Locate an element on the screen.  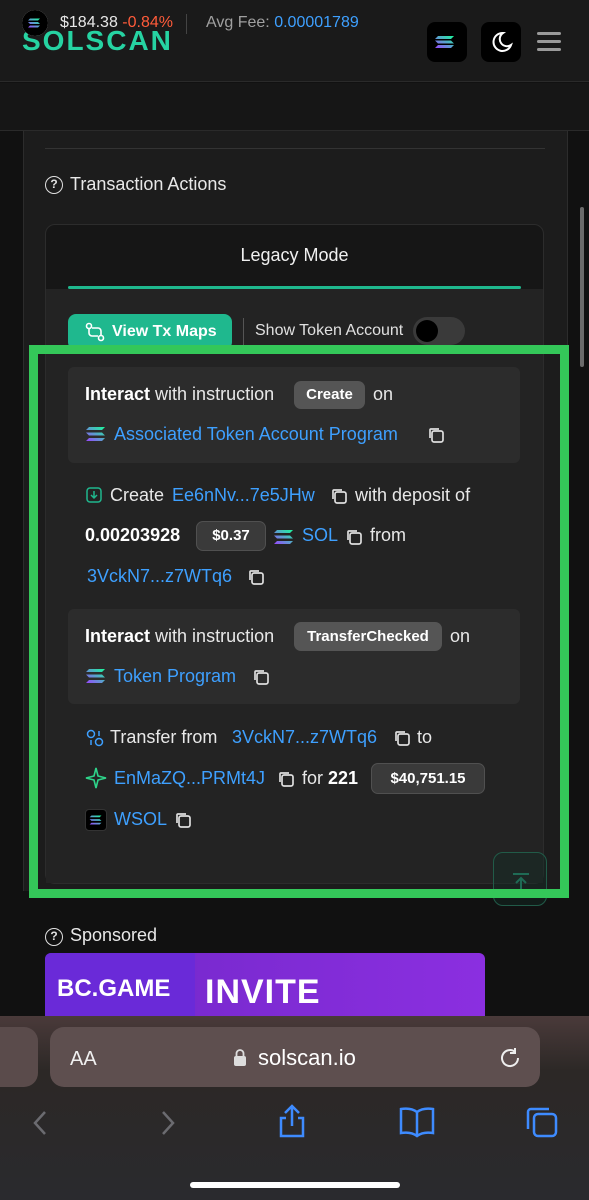
avg-fee: Avg Fee: 0.00001789 is located at coordinates (282, 22).